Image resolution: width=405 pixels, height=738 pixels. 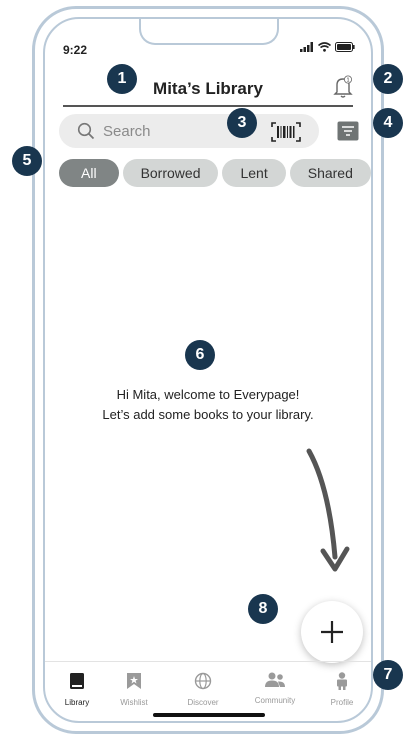 I want to click on annotation-badge-7: 7, so click(x=388, y=675).